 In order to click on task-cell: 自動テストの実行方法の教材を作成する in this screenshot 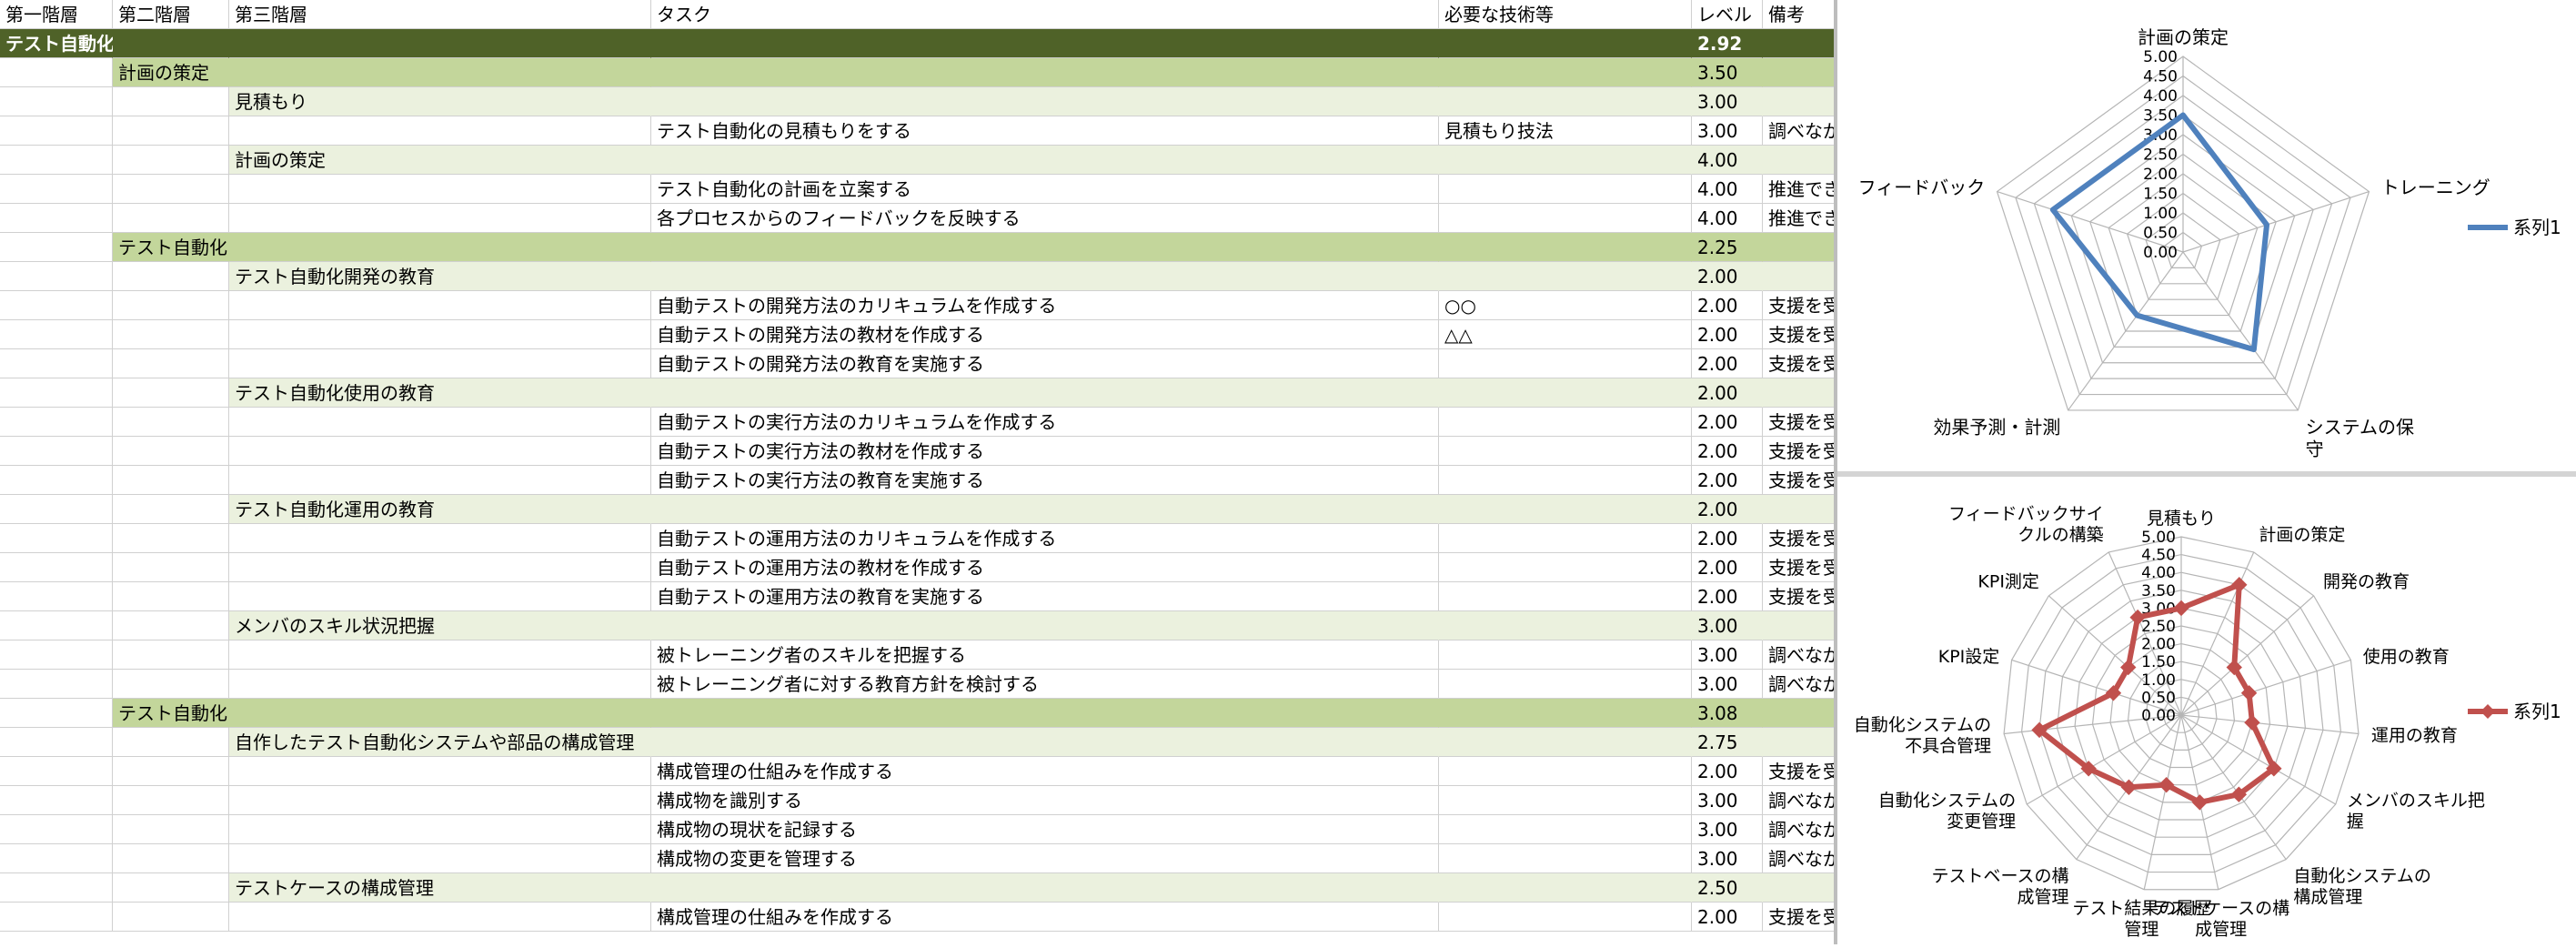, I will do `click(1045, 452)`.